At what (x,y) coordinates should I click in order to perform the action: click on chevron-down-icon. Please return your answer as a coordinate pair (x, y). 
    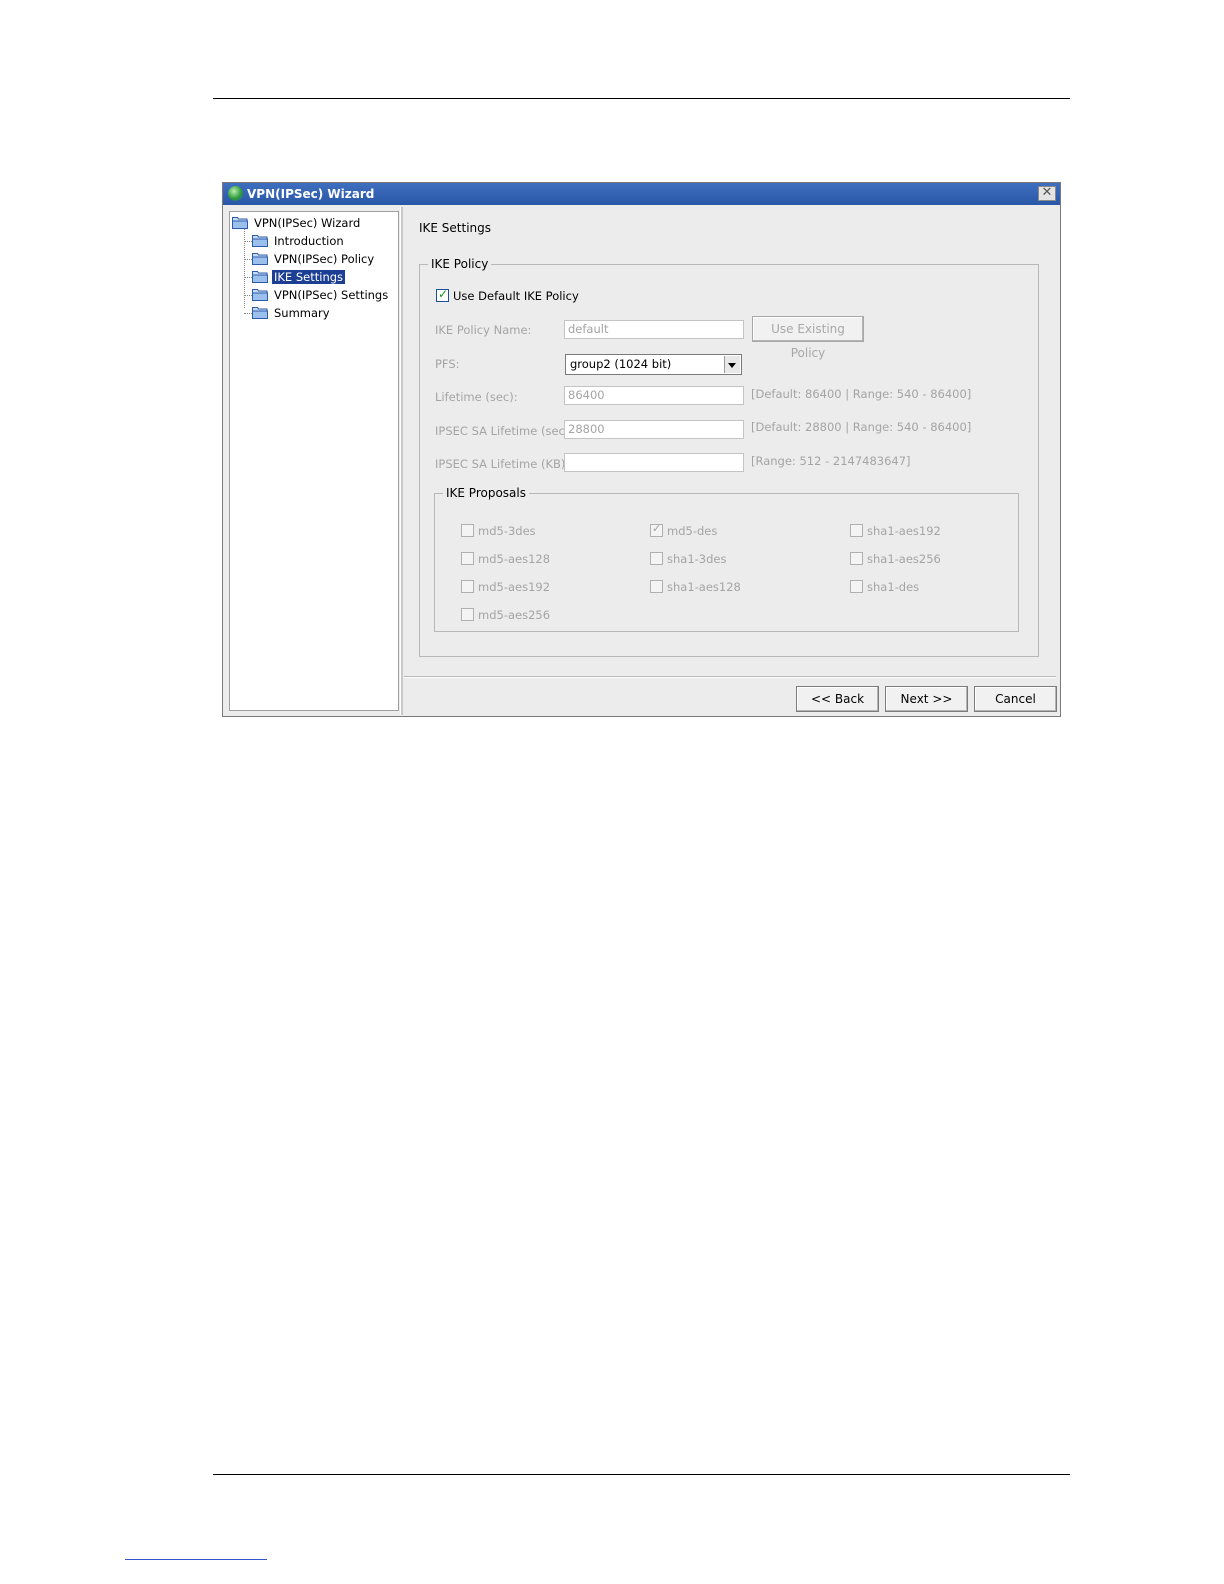
    Looking at the image, I should click on (732, 364).